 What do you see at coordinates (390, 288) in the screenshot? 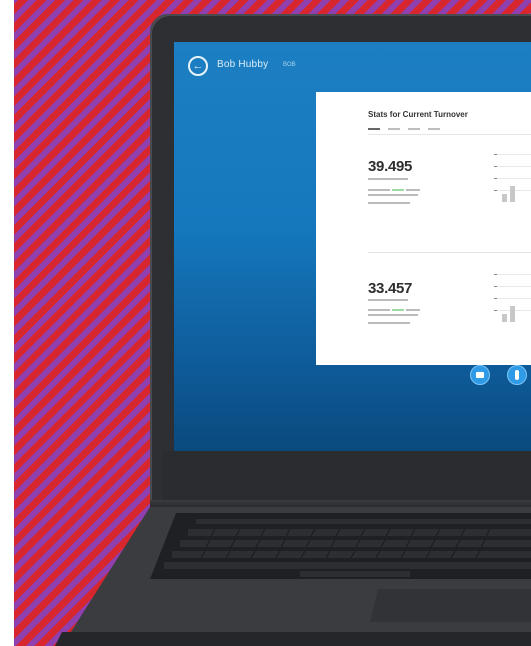
I see `stat-value-2: 33.457` at bounding box center [390, 288].